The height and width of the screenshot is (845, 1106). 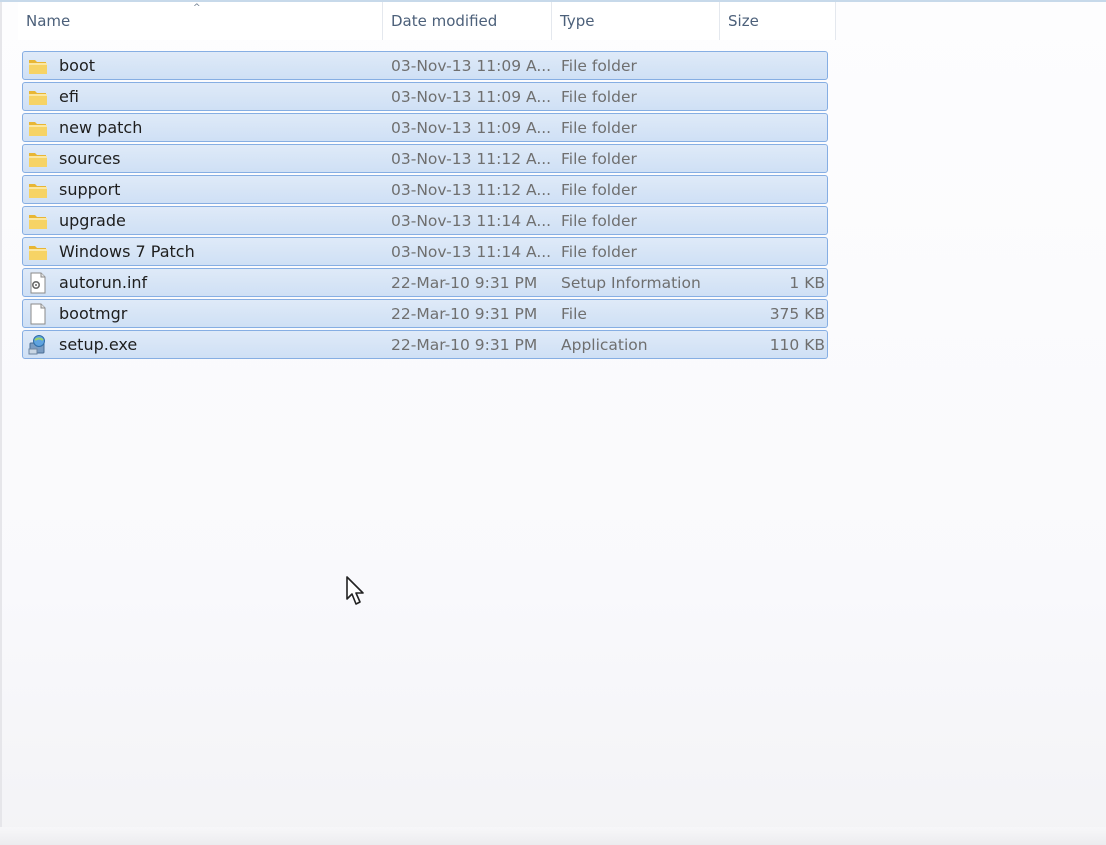 I want to click on file-size: 110 KB, so click(x=797, y=344).